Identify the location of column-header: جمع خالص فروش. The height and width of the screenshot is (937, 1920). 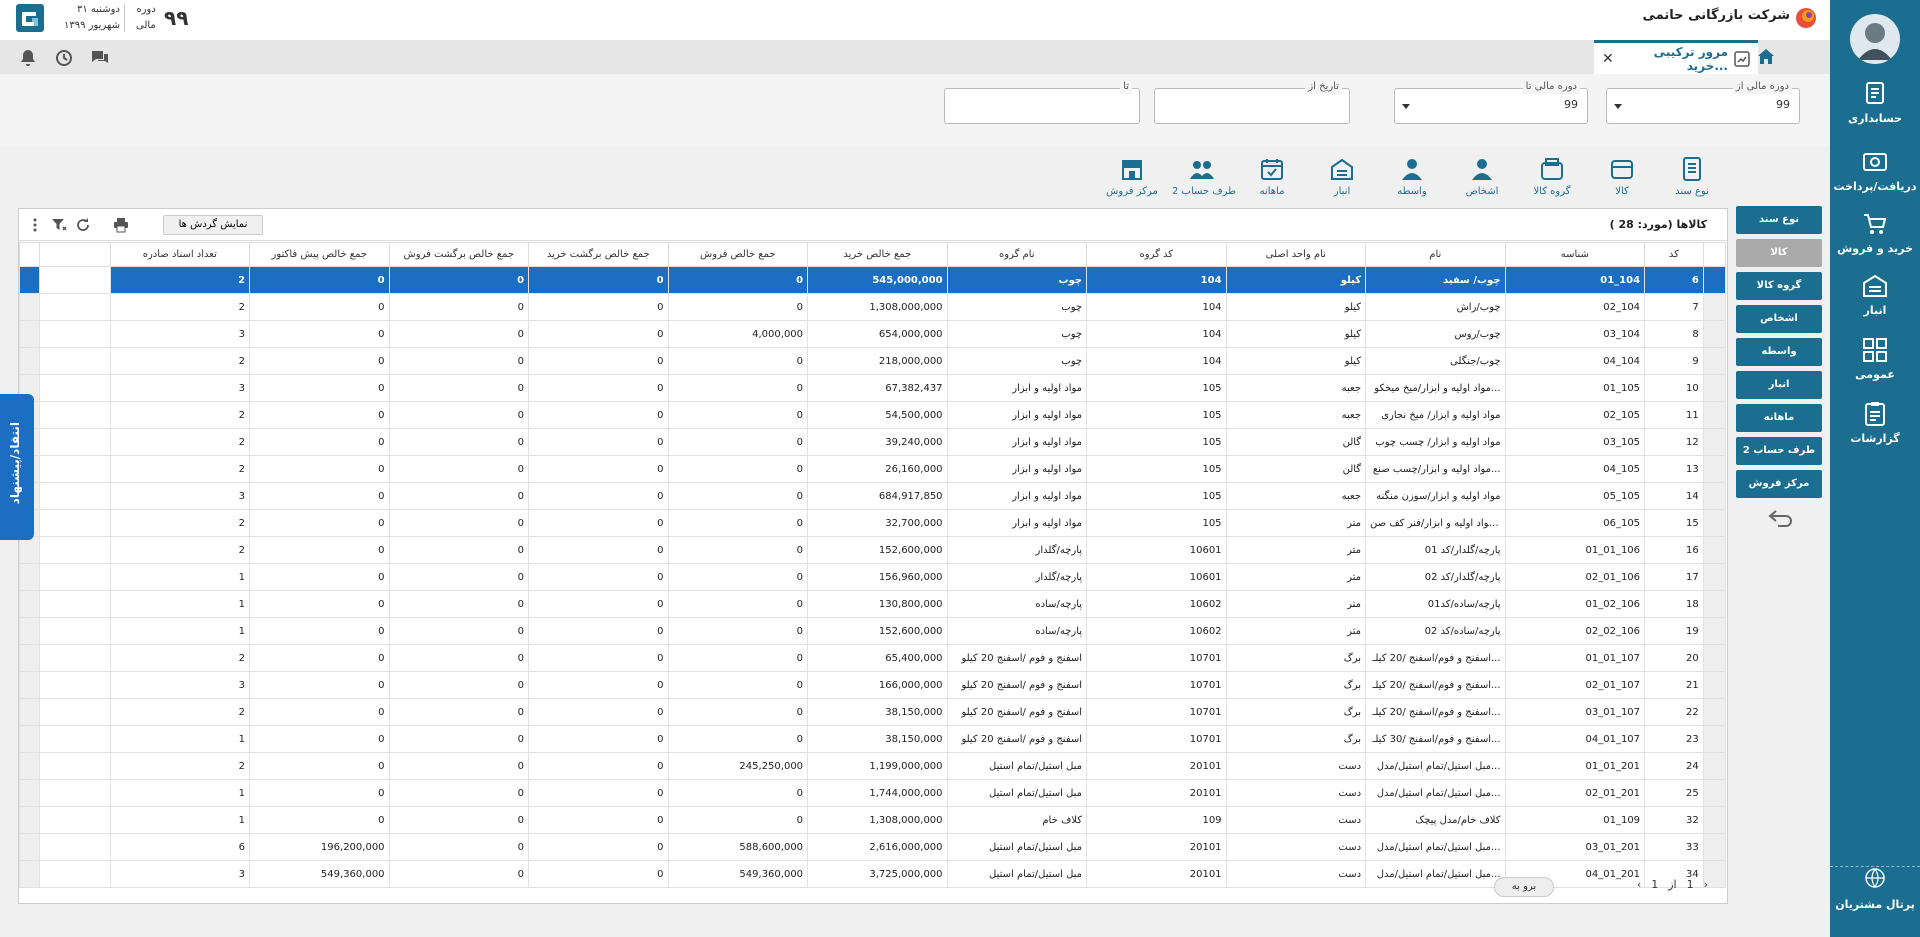
(738, 254).